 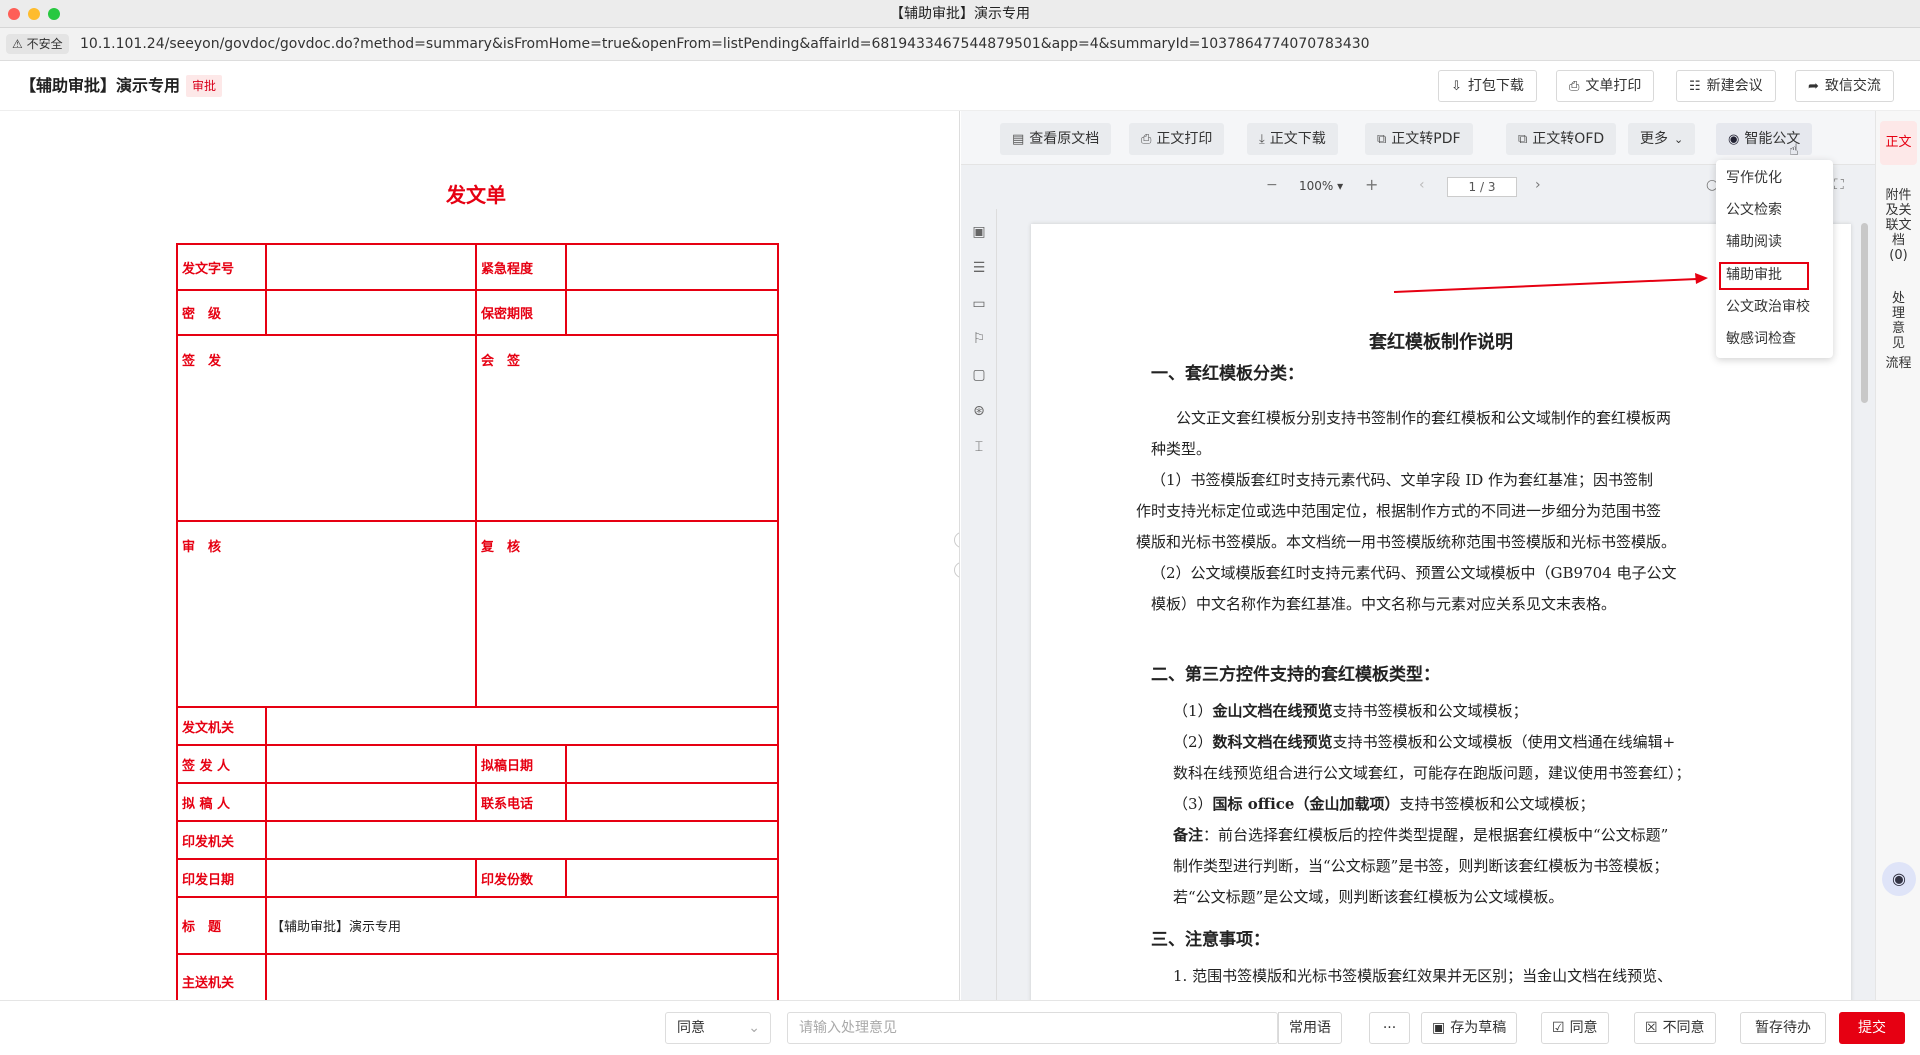 I want to click on message-button: ➦ 致信交流, so click(x=1844, y=86).